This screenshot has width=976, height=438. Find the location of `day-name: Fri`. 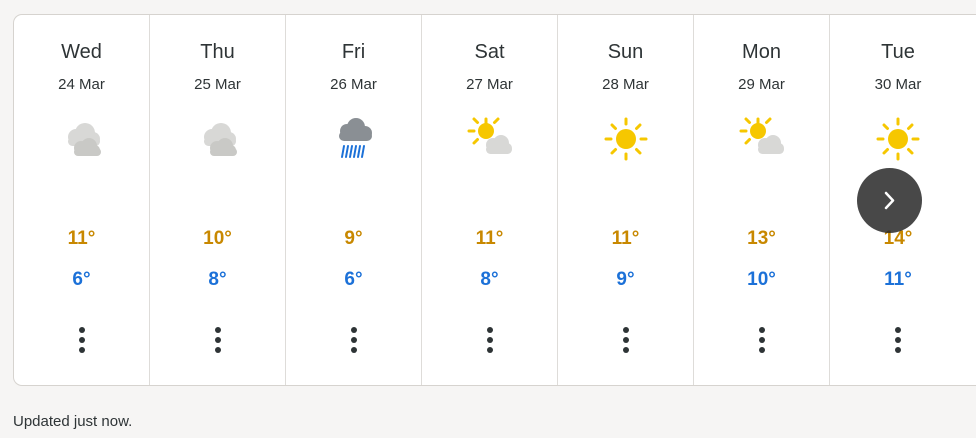

day-name: Fri is located at coordinates (353, 52).